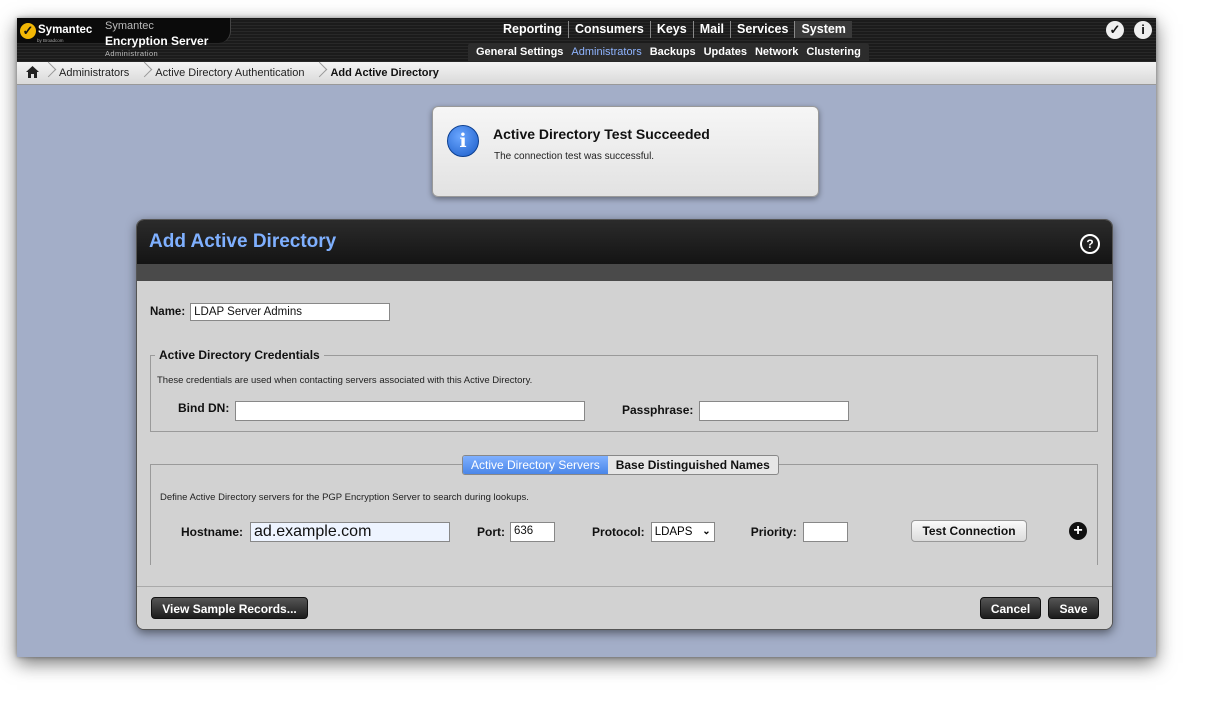  I want to click on nav-system: System, so click(823, 29).